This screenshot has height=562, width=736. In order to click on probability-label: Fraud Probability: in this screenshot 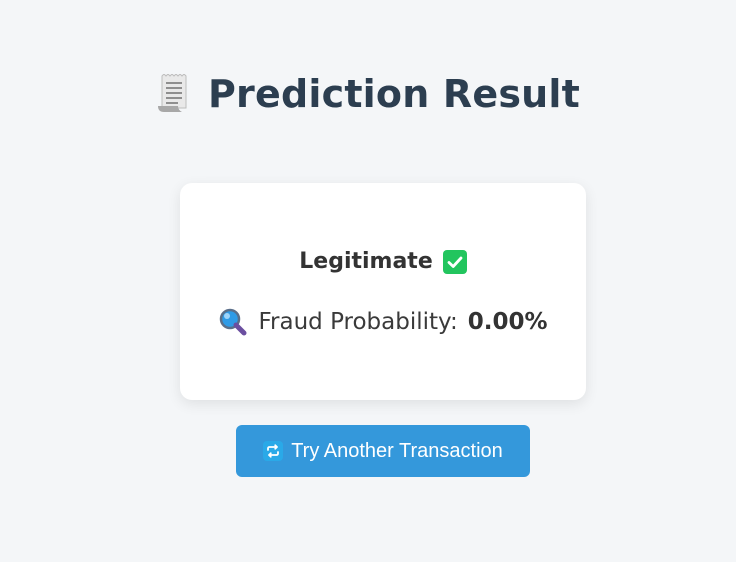, I will do `click(358, 322)`.